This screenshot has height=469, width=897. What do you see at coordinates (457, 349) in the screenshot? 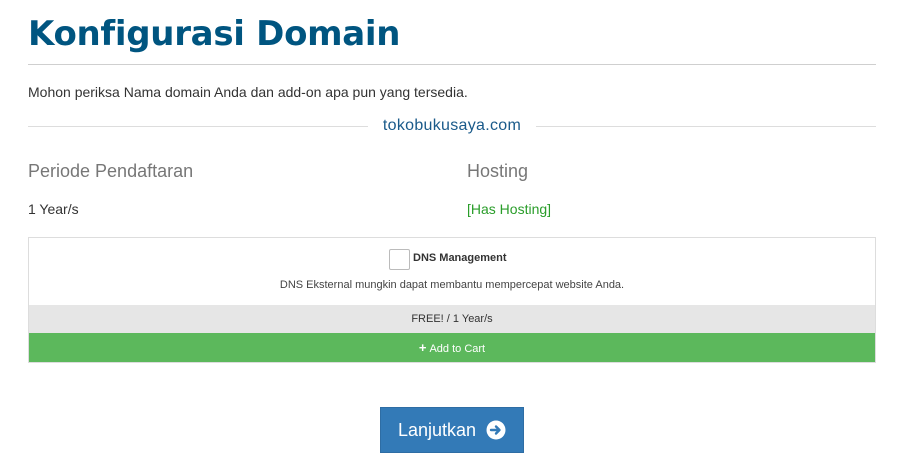
I see `add-to-cart-label: Add to Cart` at bounding box center [457, 349].